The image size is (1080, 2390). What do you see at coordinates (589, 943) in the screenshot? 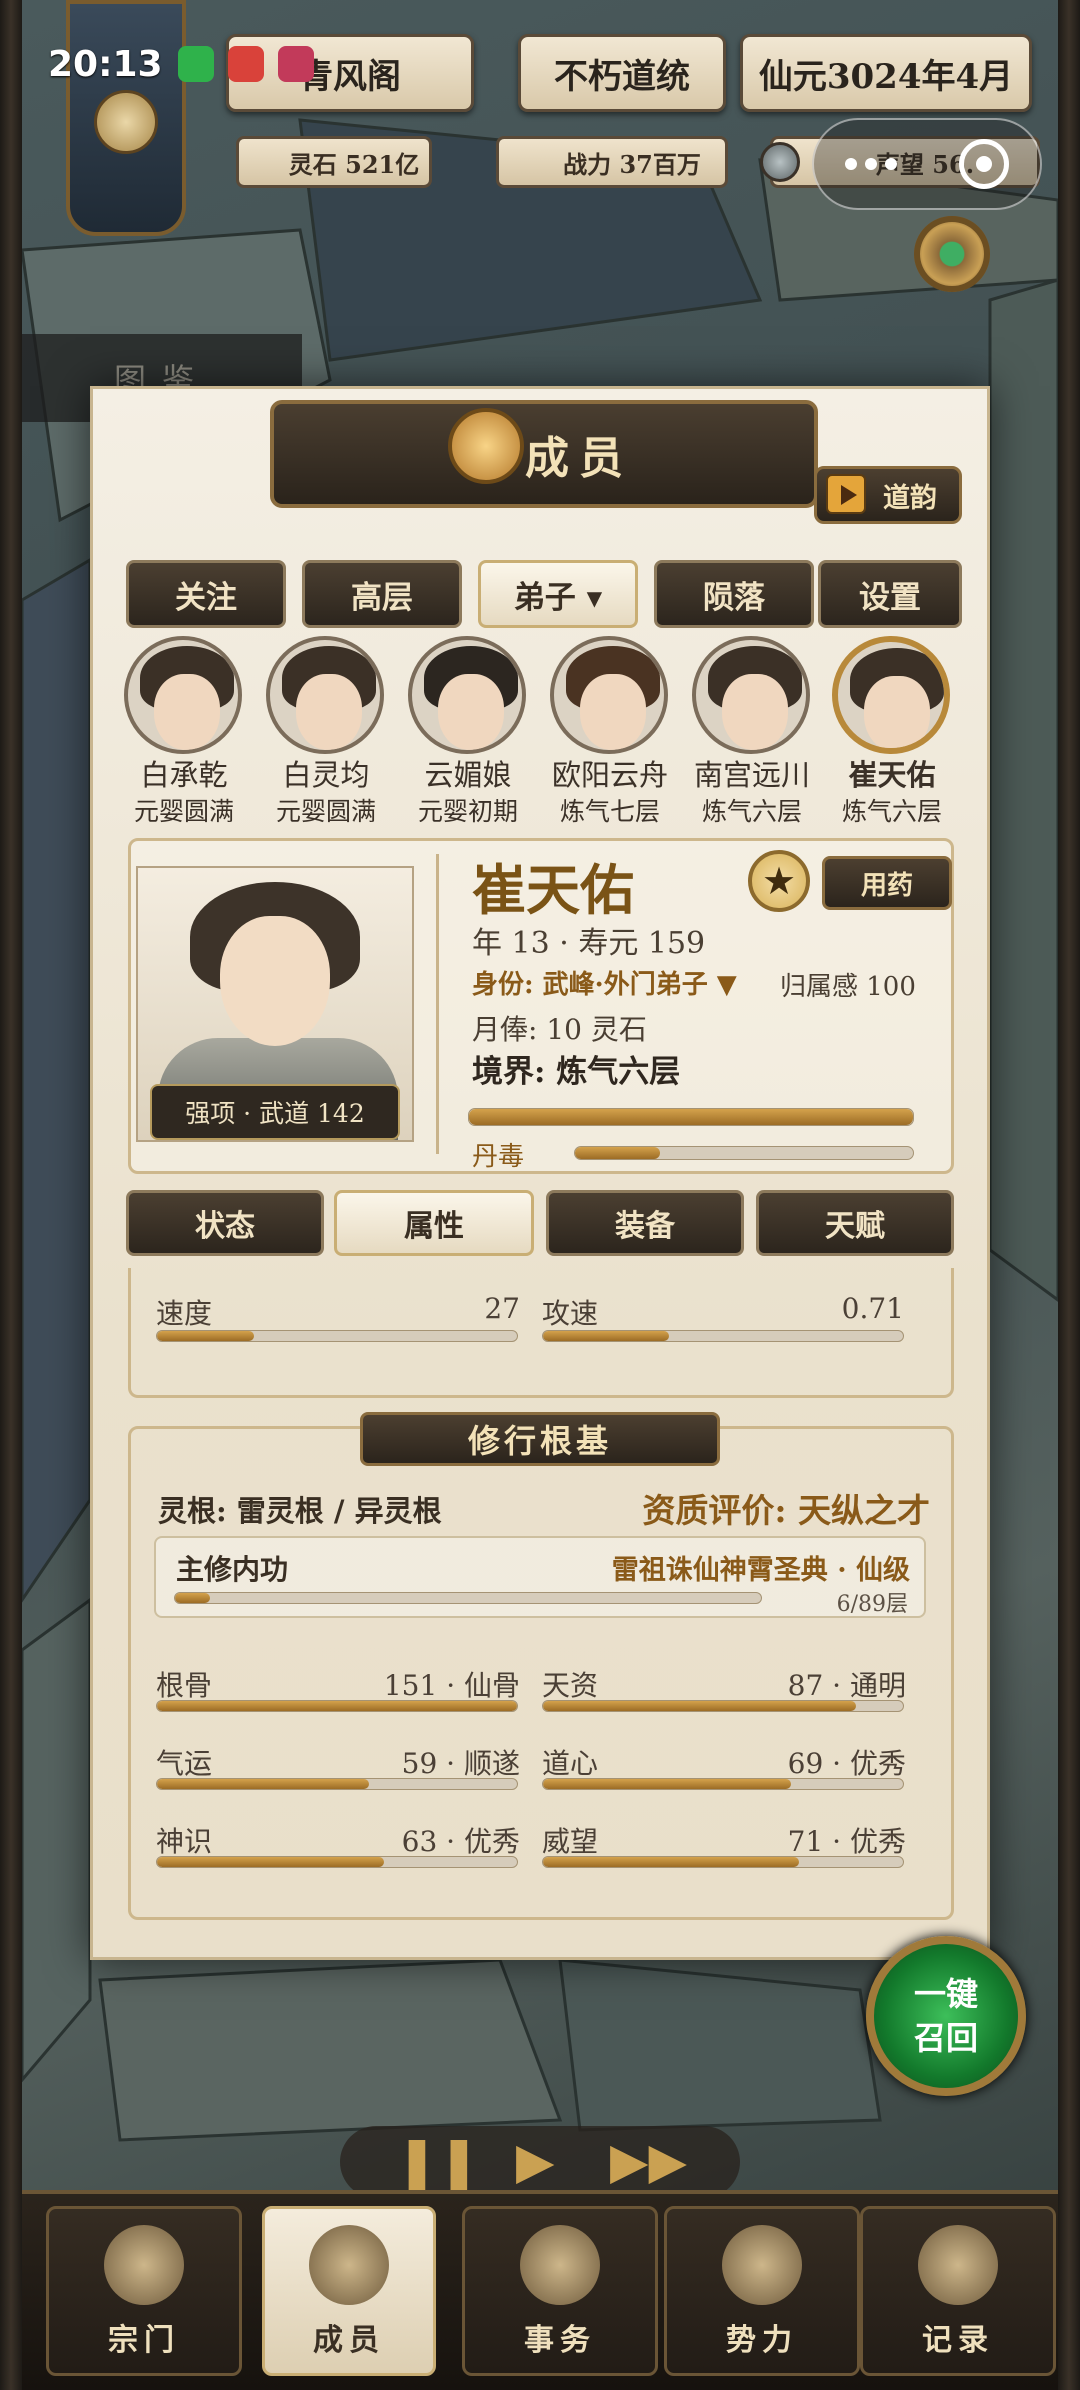
I see `age-line: 年 13 · 寿元 159` at bounding box center [589, 943].